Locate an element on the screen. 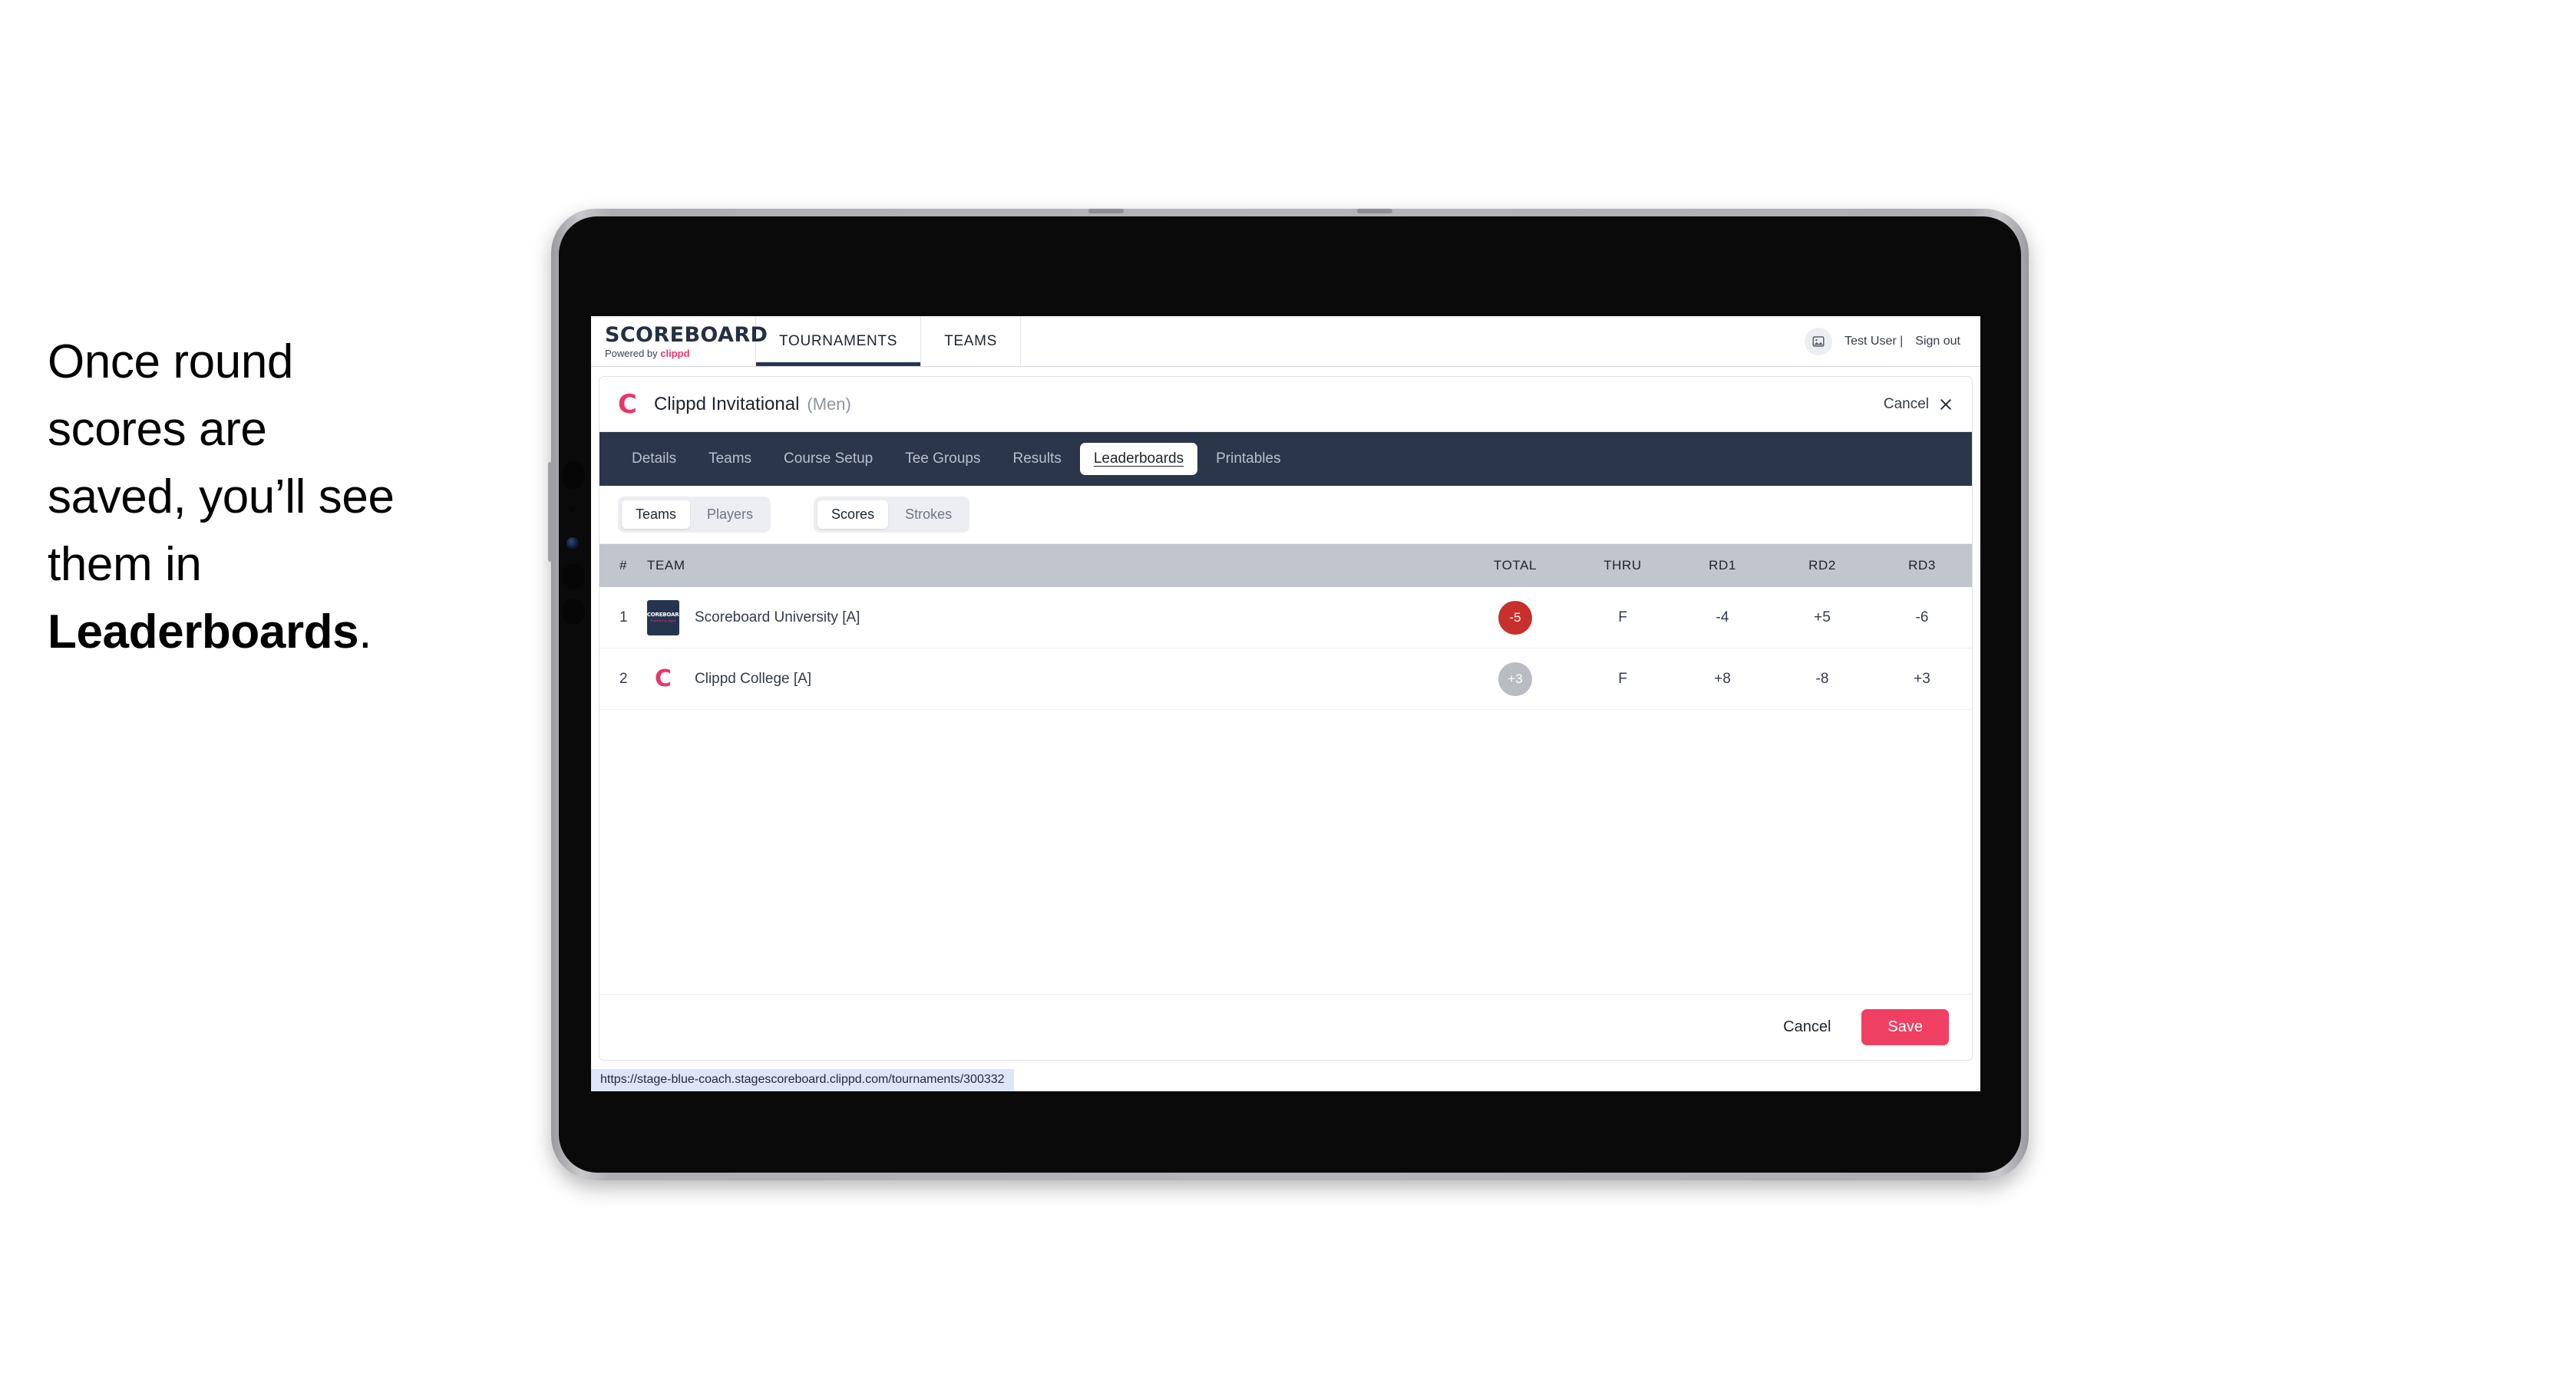  tab-leaderboards-label: Leaderboards is located at coordinates (1138, 458).